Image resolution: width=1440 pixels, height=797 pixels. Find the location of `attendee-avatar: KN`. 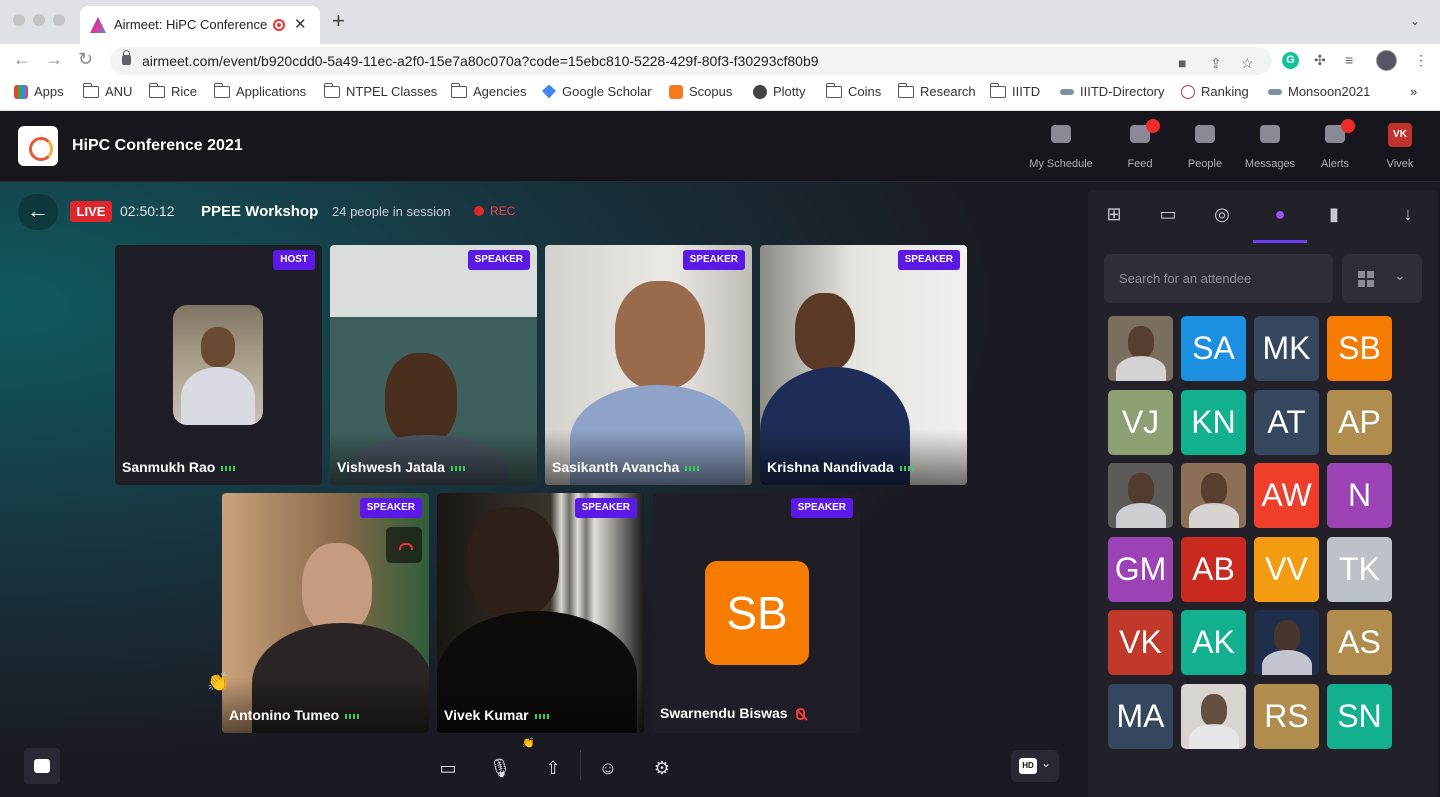

attendee-avatar: KN is located at coordinates (1213, 422).